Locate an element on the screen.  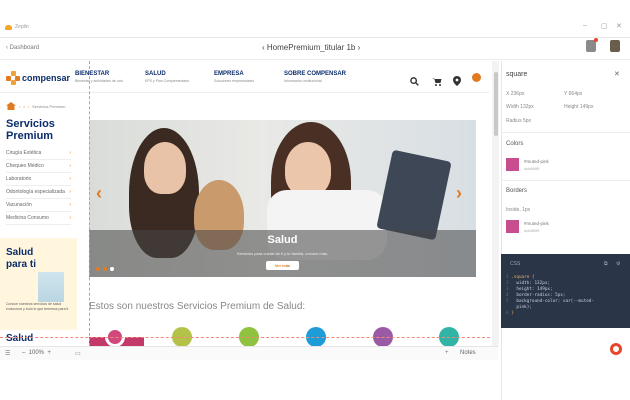
color-swatch is located at coordinates (512, 164).